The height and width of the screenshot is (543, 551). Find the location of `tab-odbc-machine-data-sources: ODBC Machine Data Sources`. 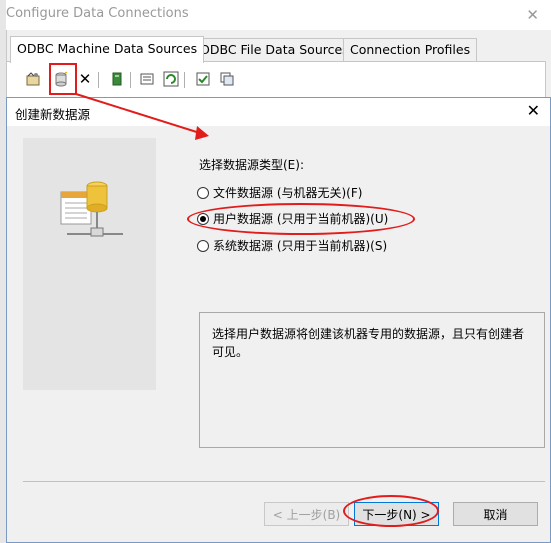

tab-odbc-machine-data-sources: ODBC Machine Data Sources is located at coordinates (107, 49).